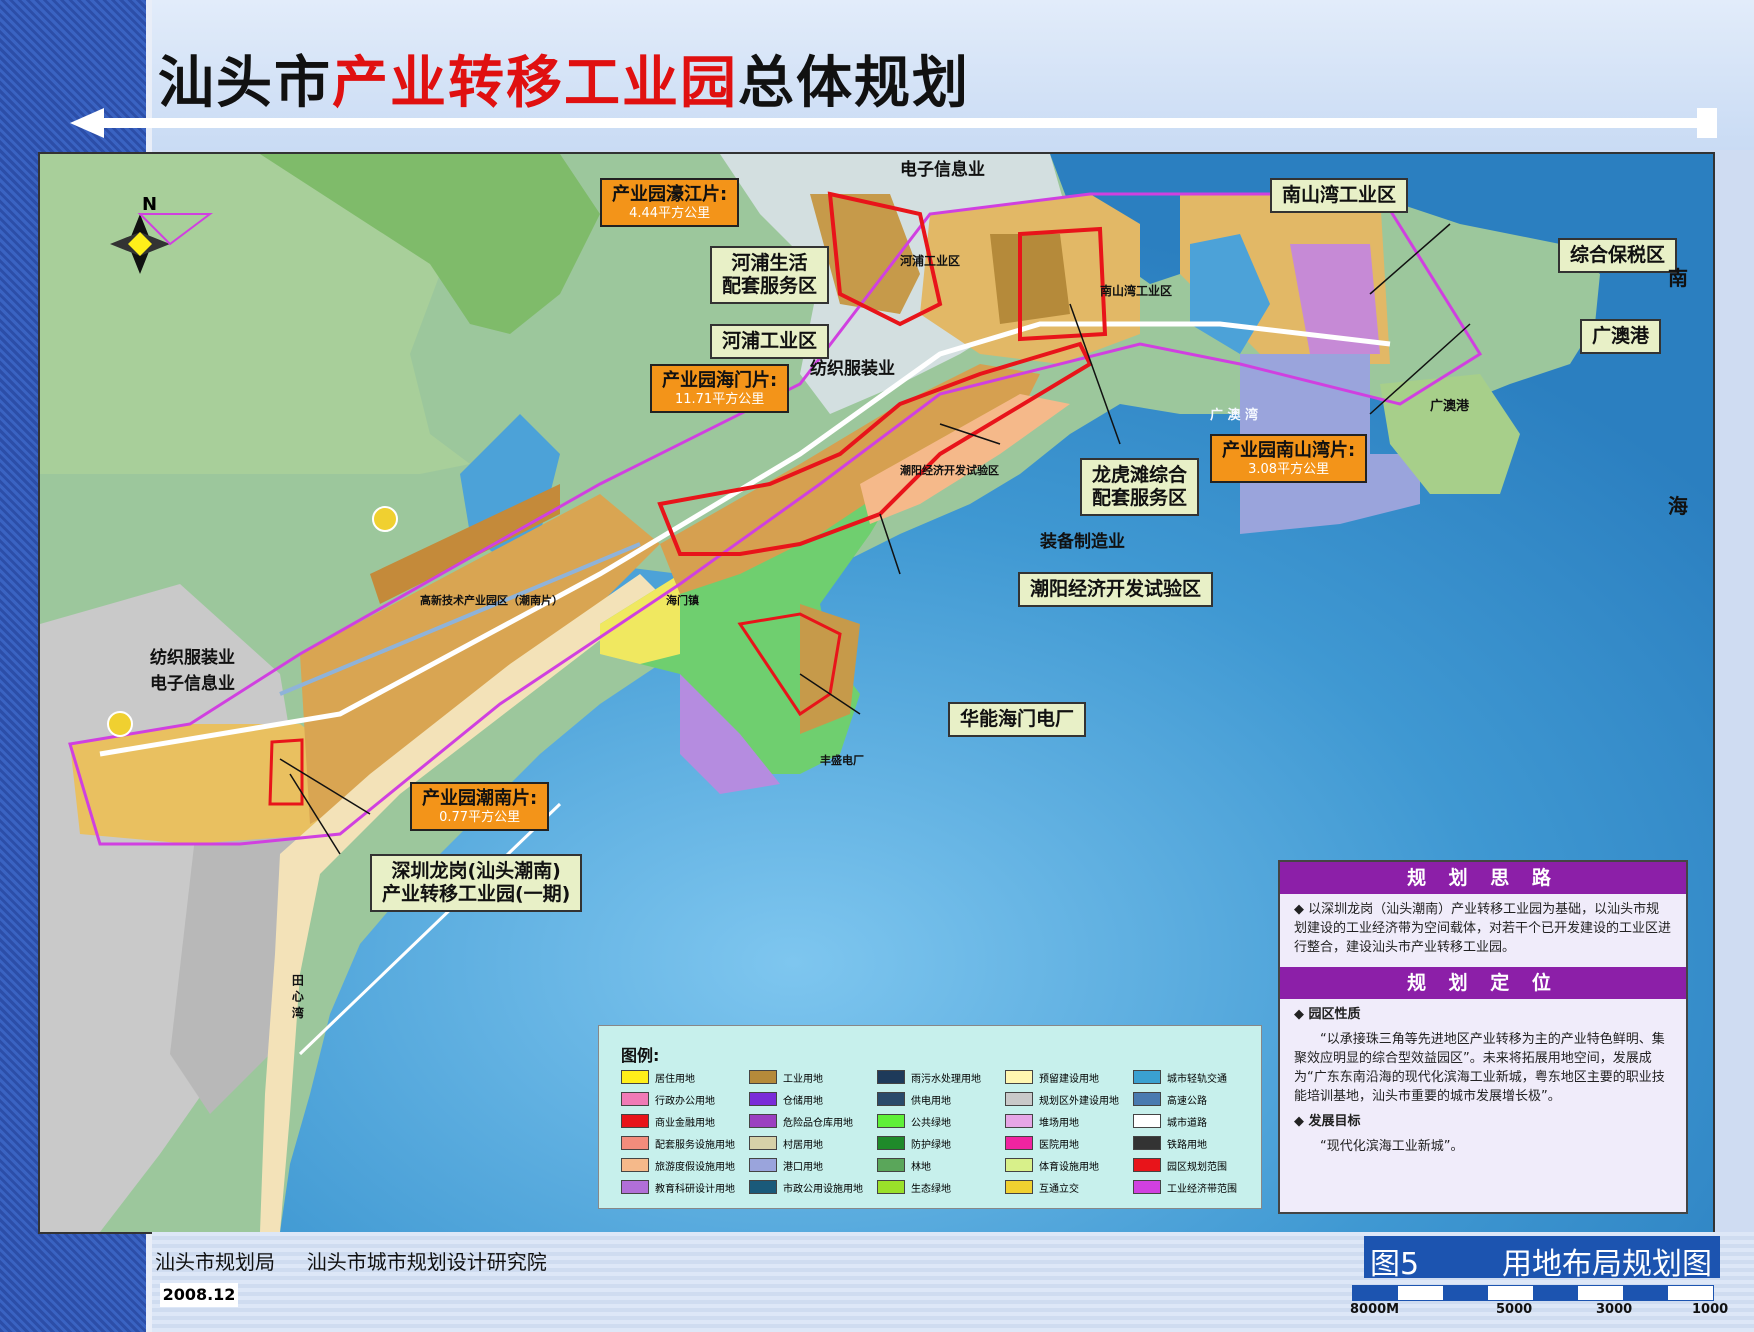 The image size is (1754, 1332). What do you see at coordinates (1289, 459) in the screenshot?
I see `nanshanwan-park-label: 产业园南山湾片: 3.08平方公里` at bounding box center [1289, 459].